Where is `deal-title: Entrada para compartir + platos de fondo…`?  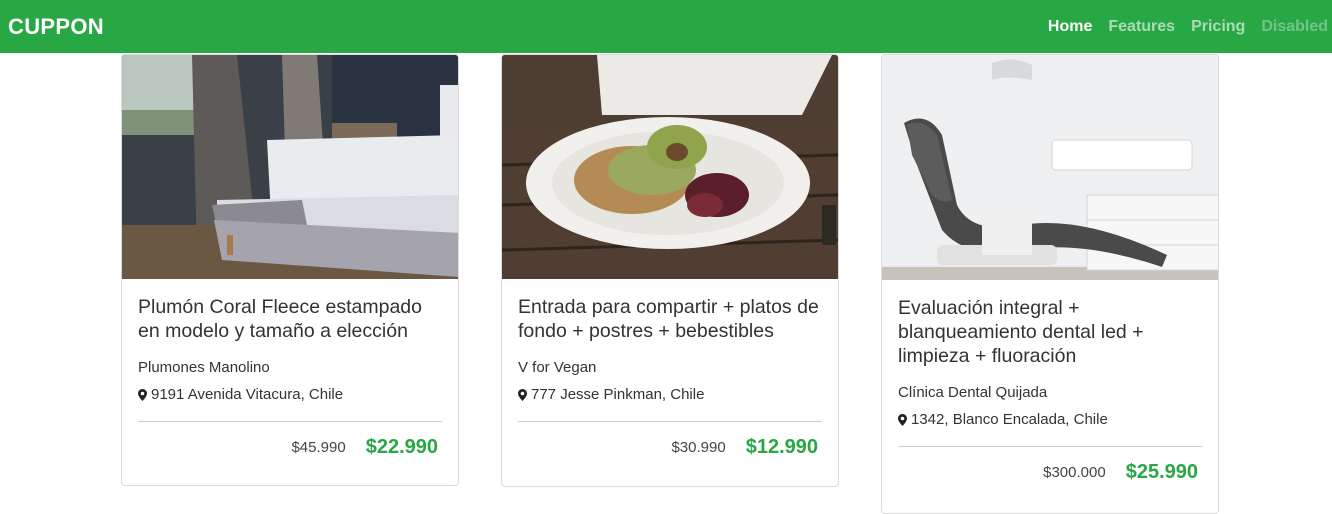 deal-title: Entrada para compartir + platos de fondo… is located at coordinates (670, 319).